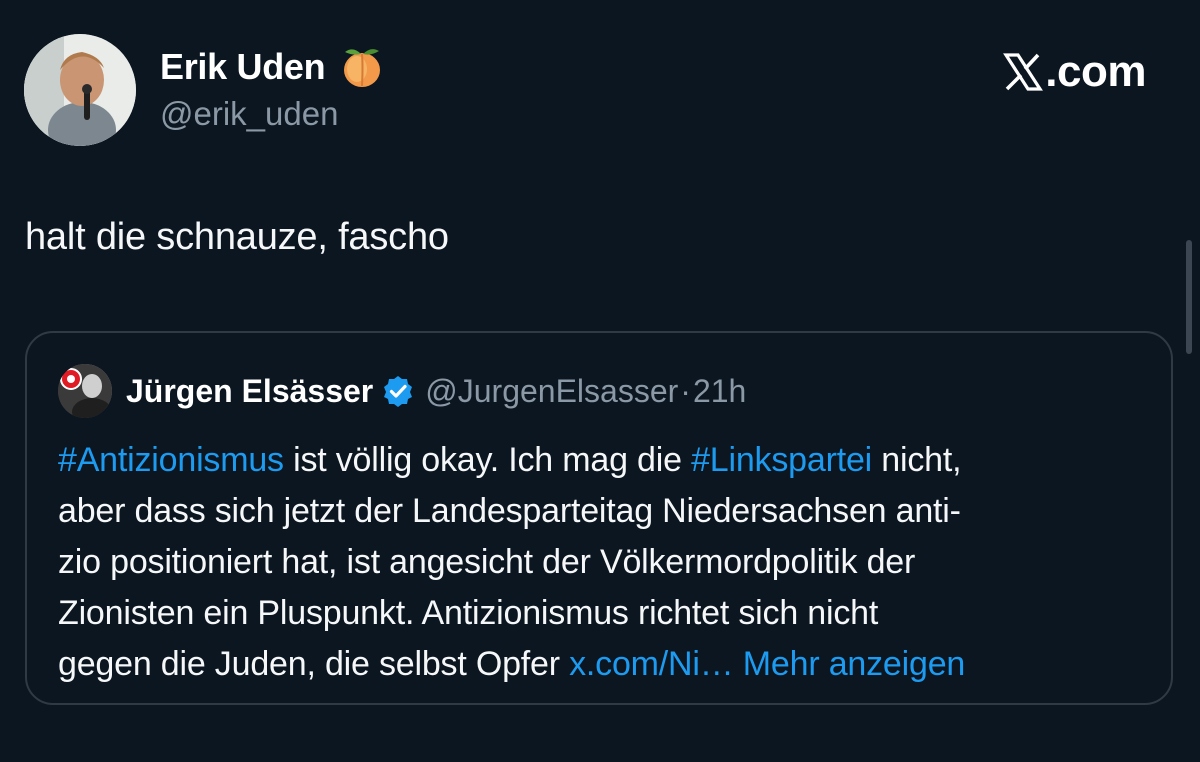  Describe the element at coordinates (243, 67) in the screenshot. I see `author-name: Erik Uden` at that location.